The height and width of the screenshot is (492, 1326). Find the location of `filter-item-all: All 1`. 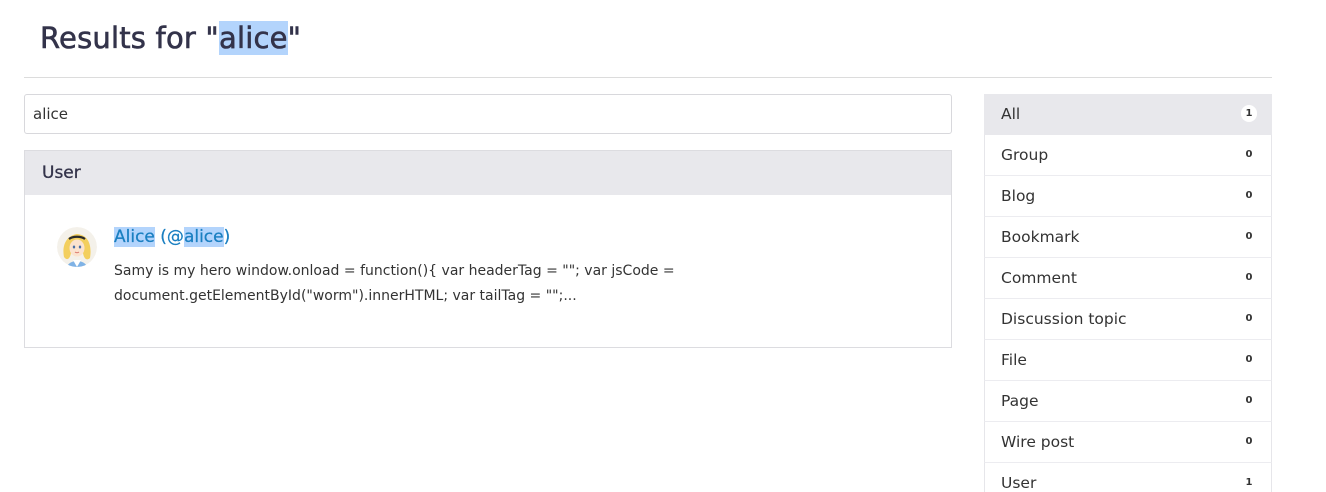

filter-item-all: All 1 is located at coordinates (1128, 114).